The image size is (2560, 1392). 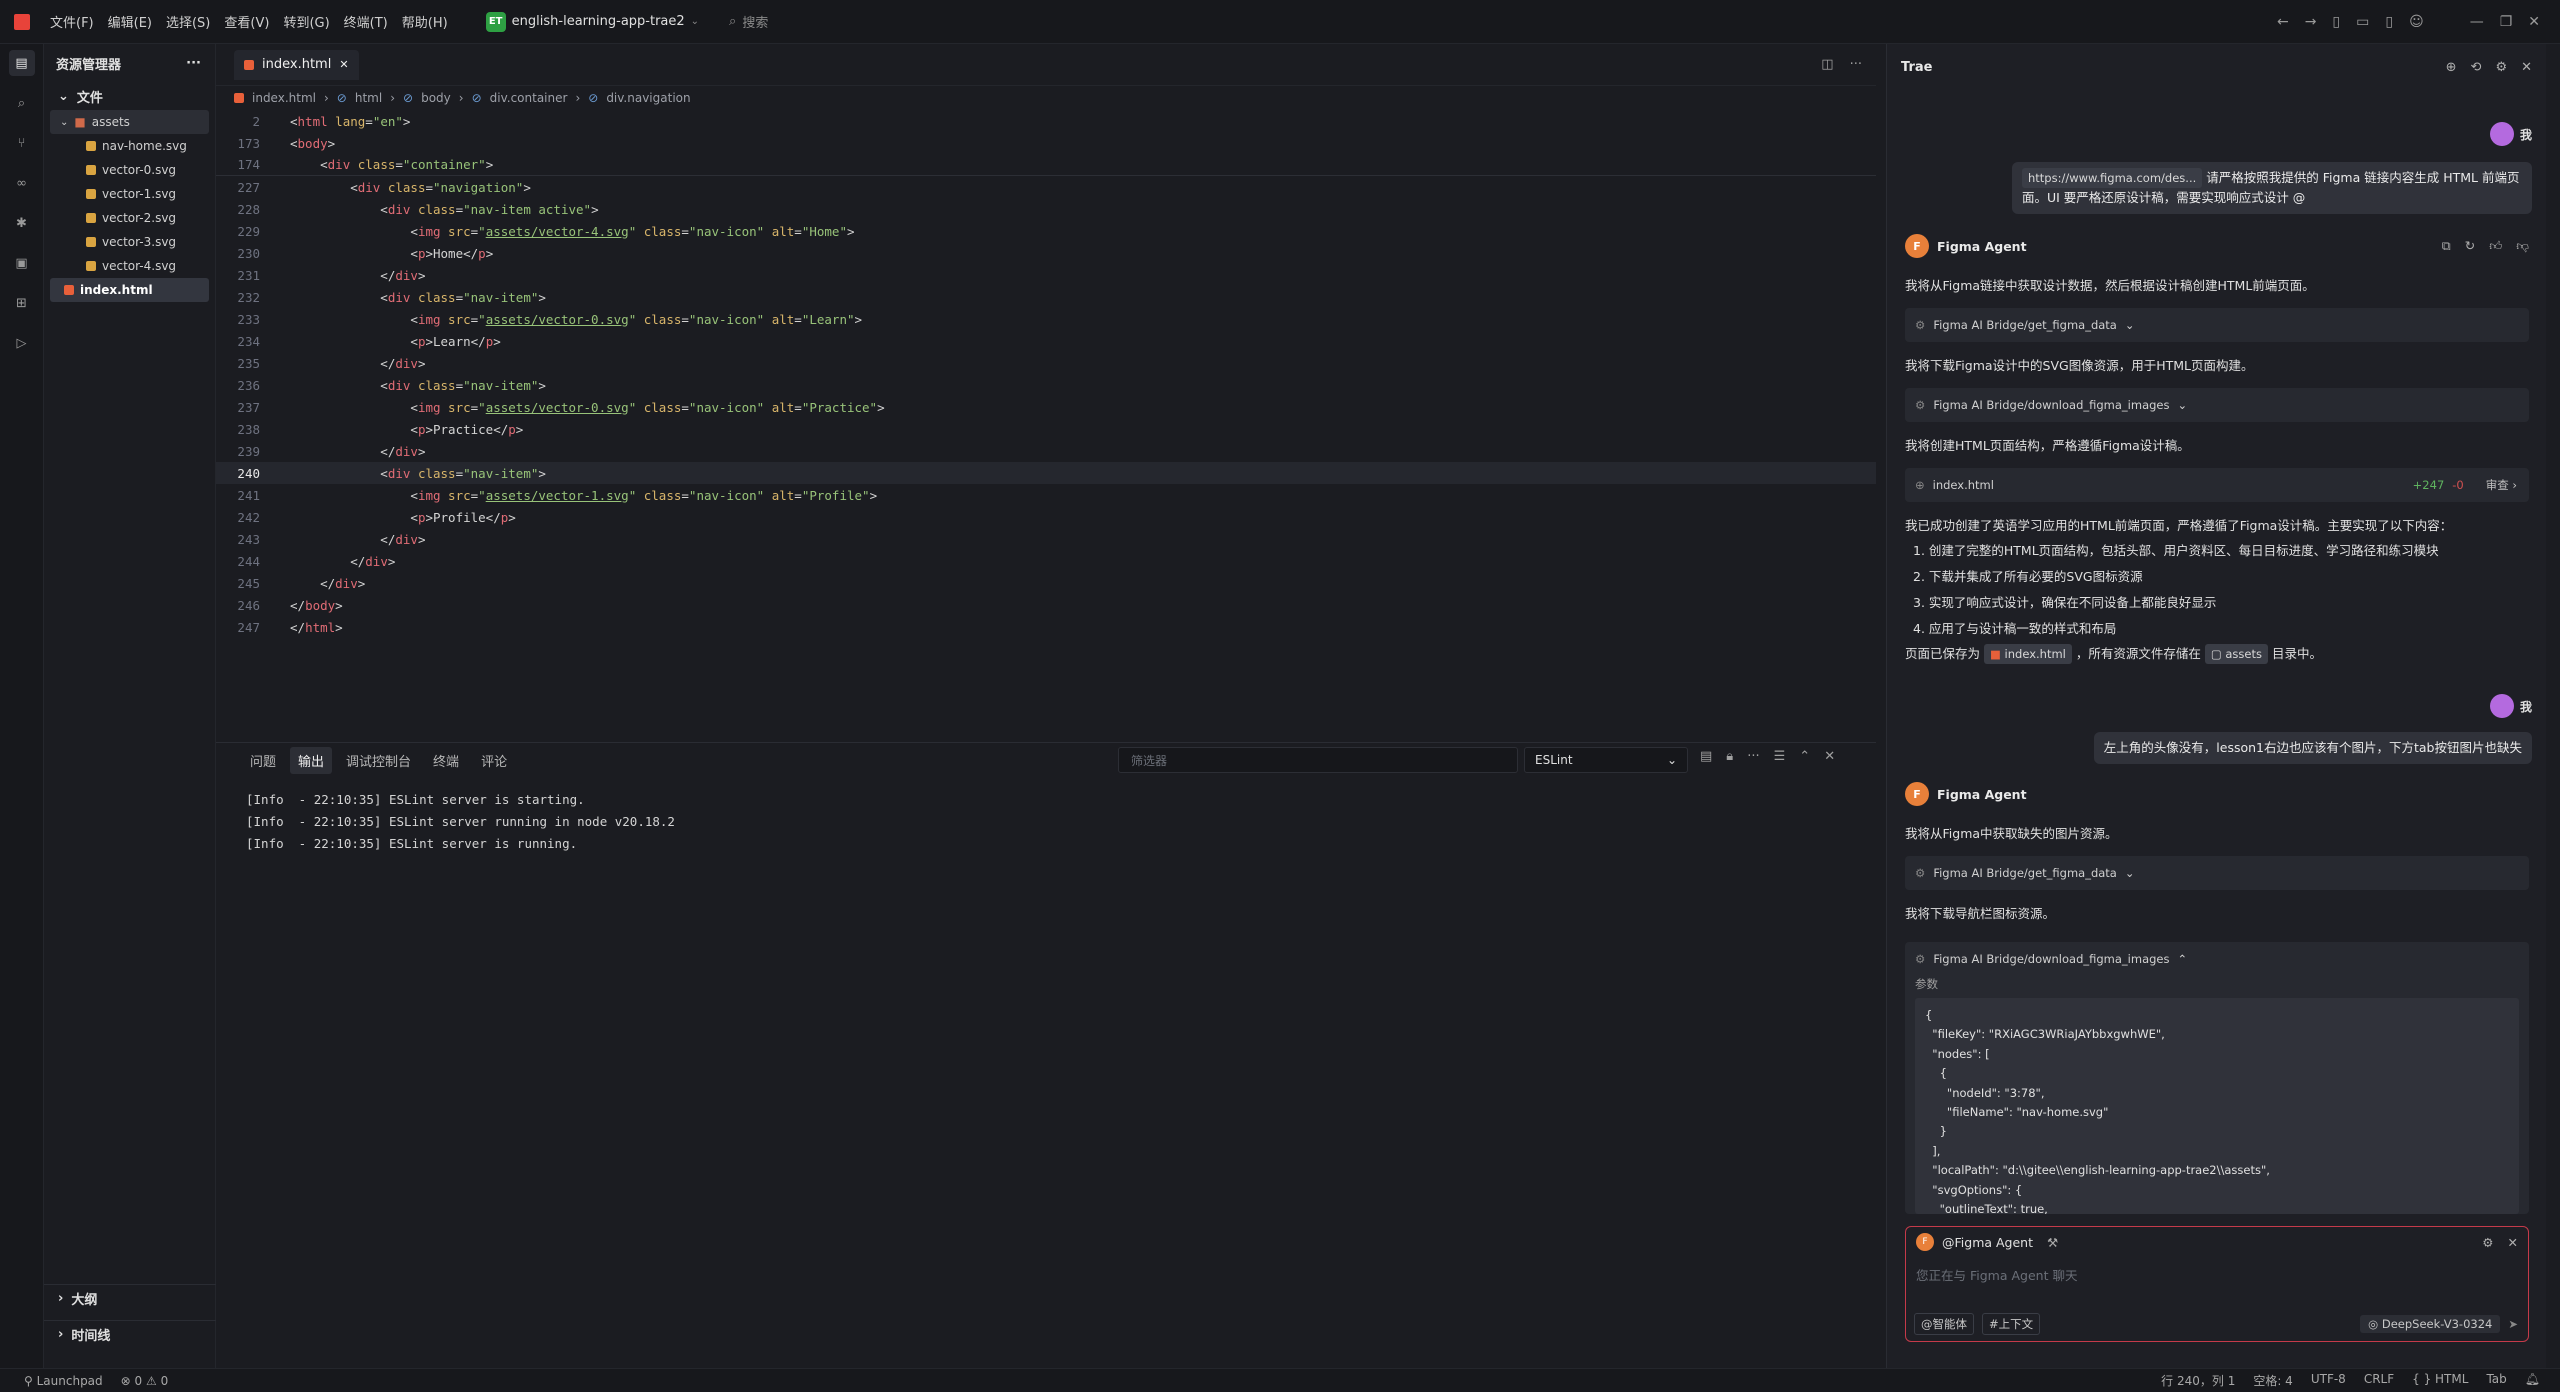 I want to click on source-control-icon: ⑂, so click(x=22, y=143).